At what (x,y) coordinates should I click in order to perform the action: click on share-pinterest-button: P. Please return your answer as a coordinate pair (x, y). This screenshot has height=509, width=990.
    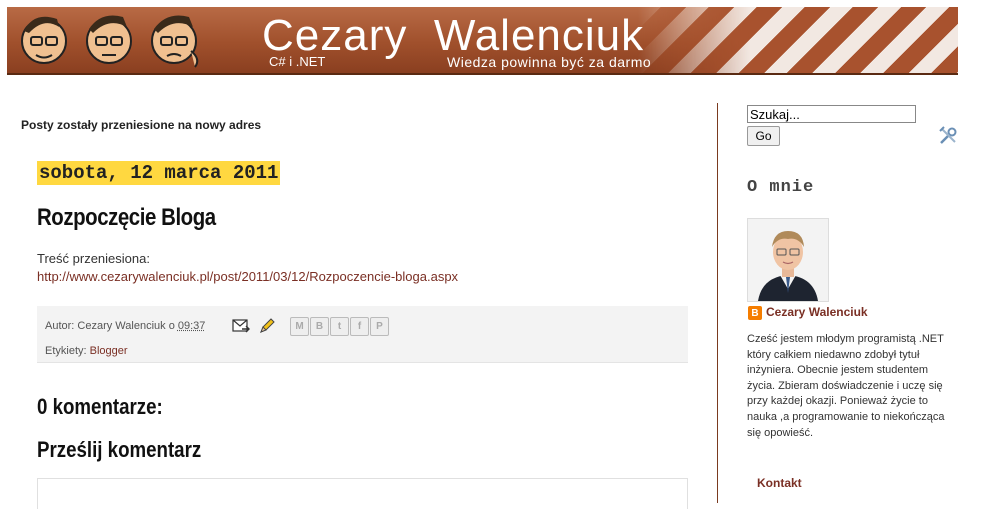
    Looking at the image, I should click on (379, 326).